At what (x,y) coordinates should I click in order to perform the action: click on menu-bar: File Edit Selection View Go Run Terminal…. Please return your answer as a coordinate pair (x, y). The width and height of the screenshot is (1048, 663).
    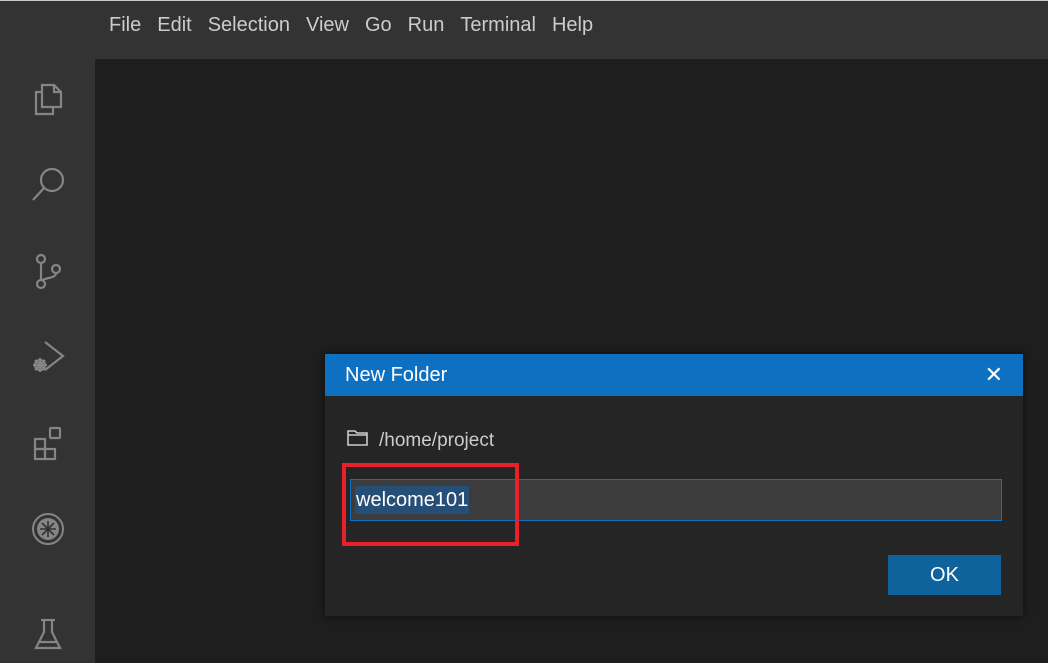
    Looking at the image, I should click on (524, 30).